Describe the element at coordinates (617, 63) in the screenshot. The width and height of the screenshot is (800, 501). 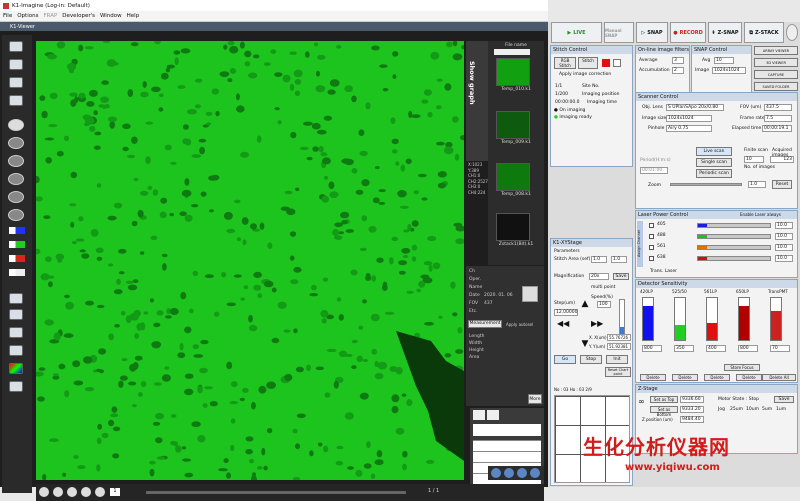
I see `clear-icon` at that location.